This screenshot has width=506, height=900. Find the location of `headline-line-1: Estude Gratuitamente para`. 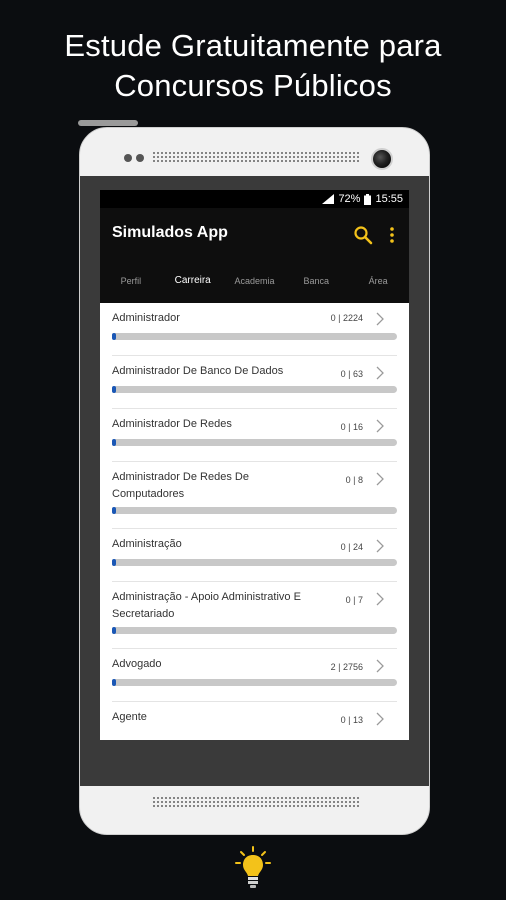

headline-line-1: Estude Gratuitamente para is located at coordinates (253, 45).